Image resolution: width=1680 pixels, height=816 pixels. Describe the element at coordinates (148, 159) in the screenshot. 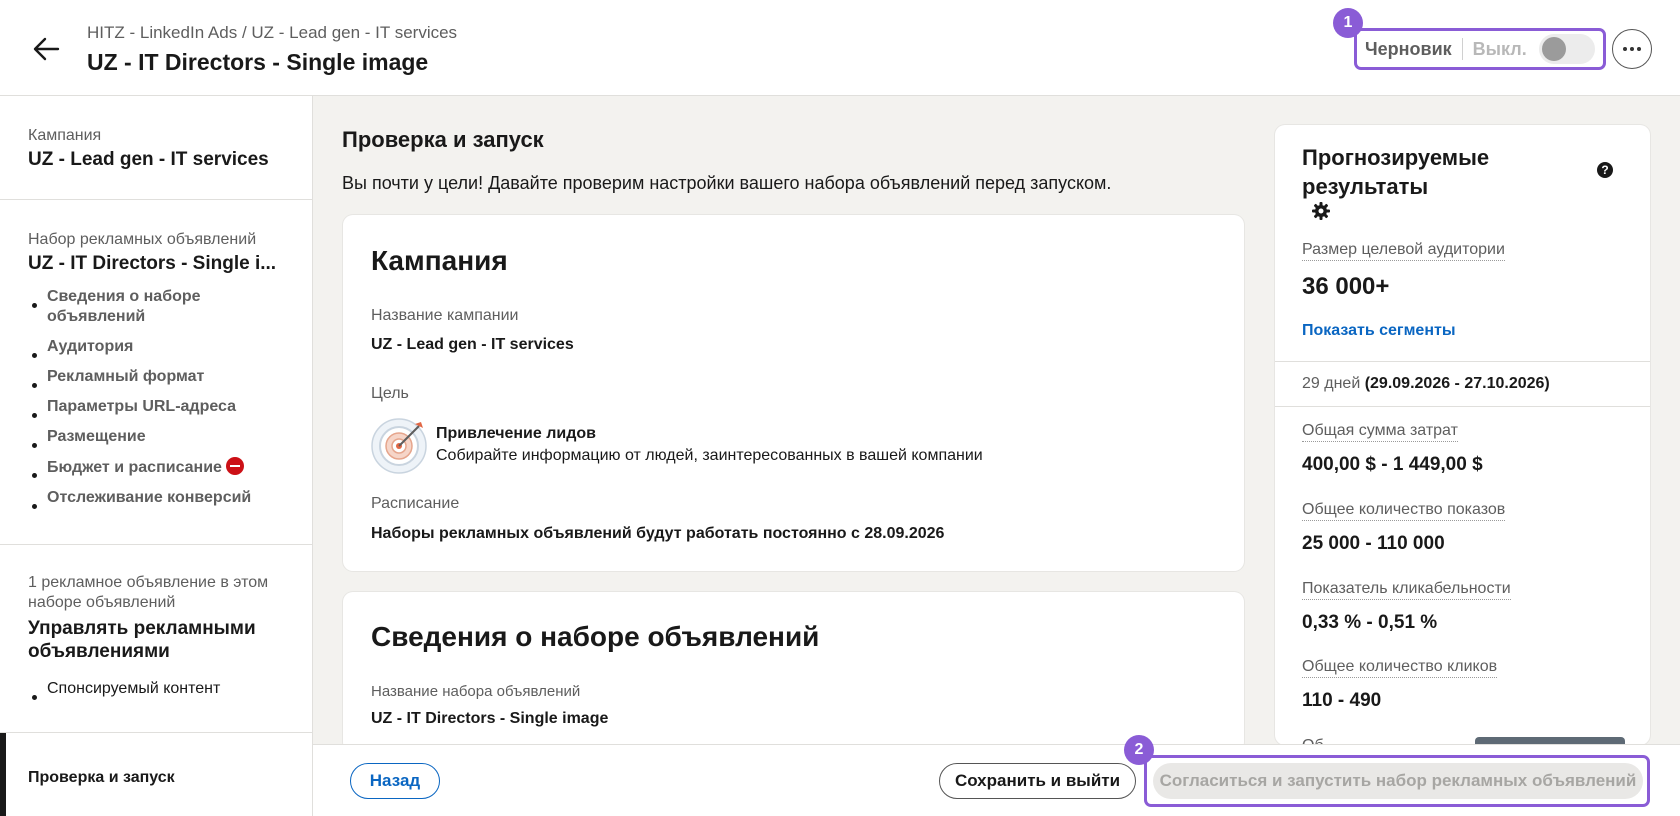

I see `sidebar-campaign-name: UZ - Lead gen - IT services` at that location.